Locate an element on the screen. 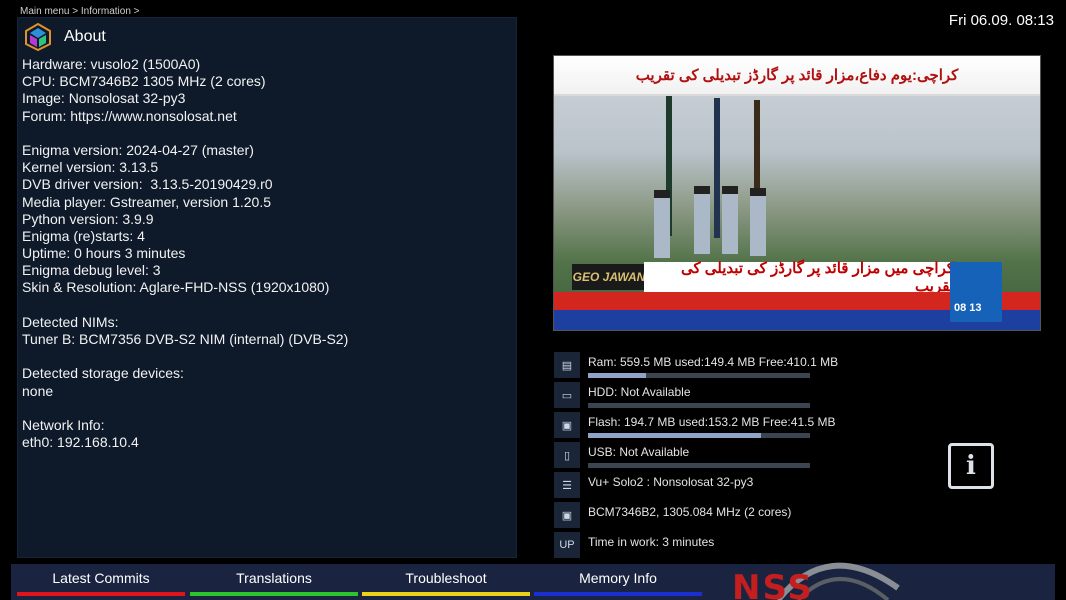 The height and width of the screenshot is (600, 1066). color-button-label: Troubleshoot is located at coordinates (446, 578).